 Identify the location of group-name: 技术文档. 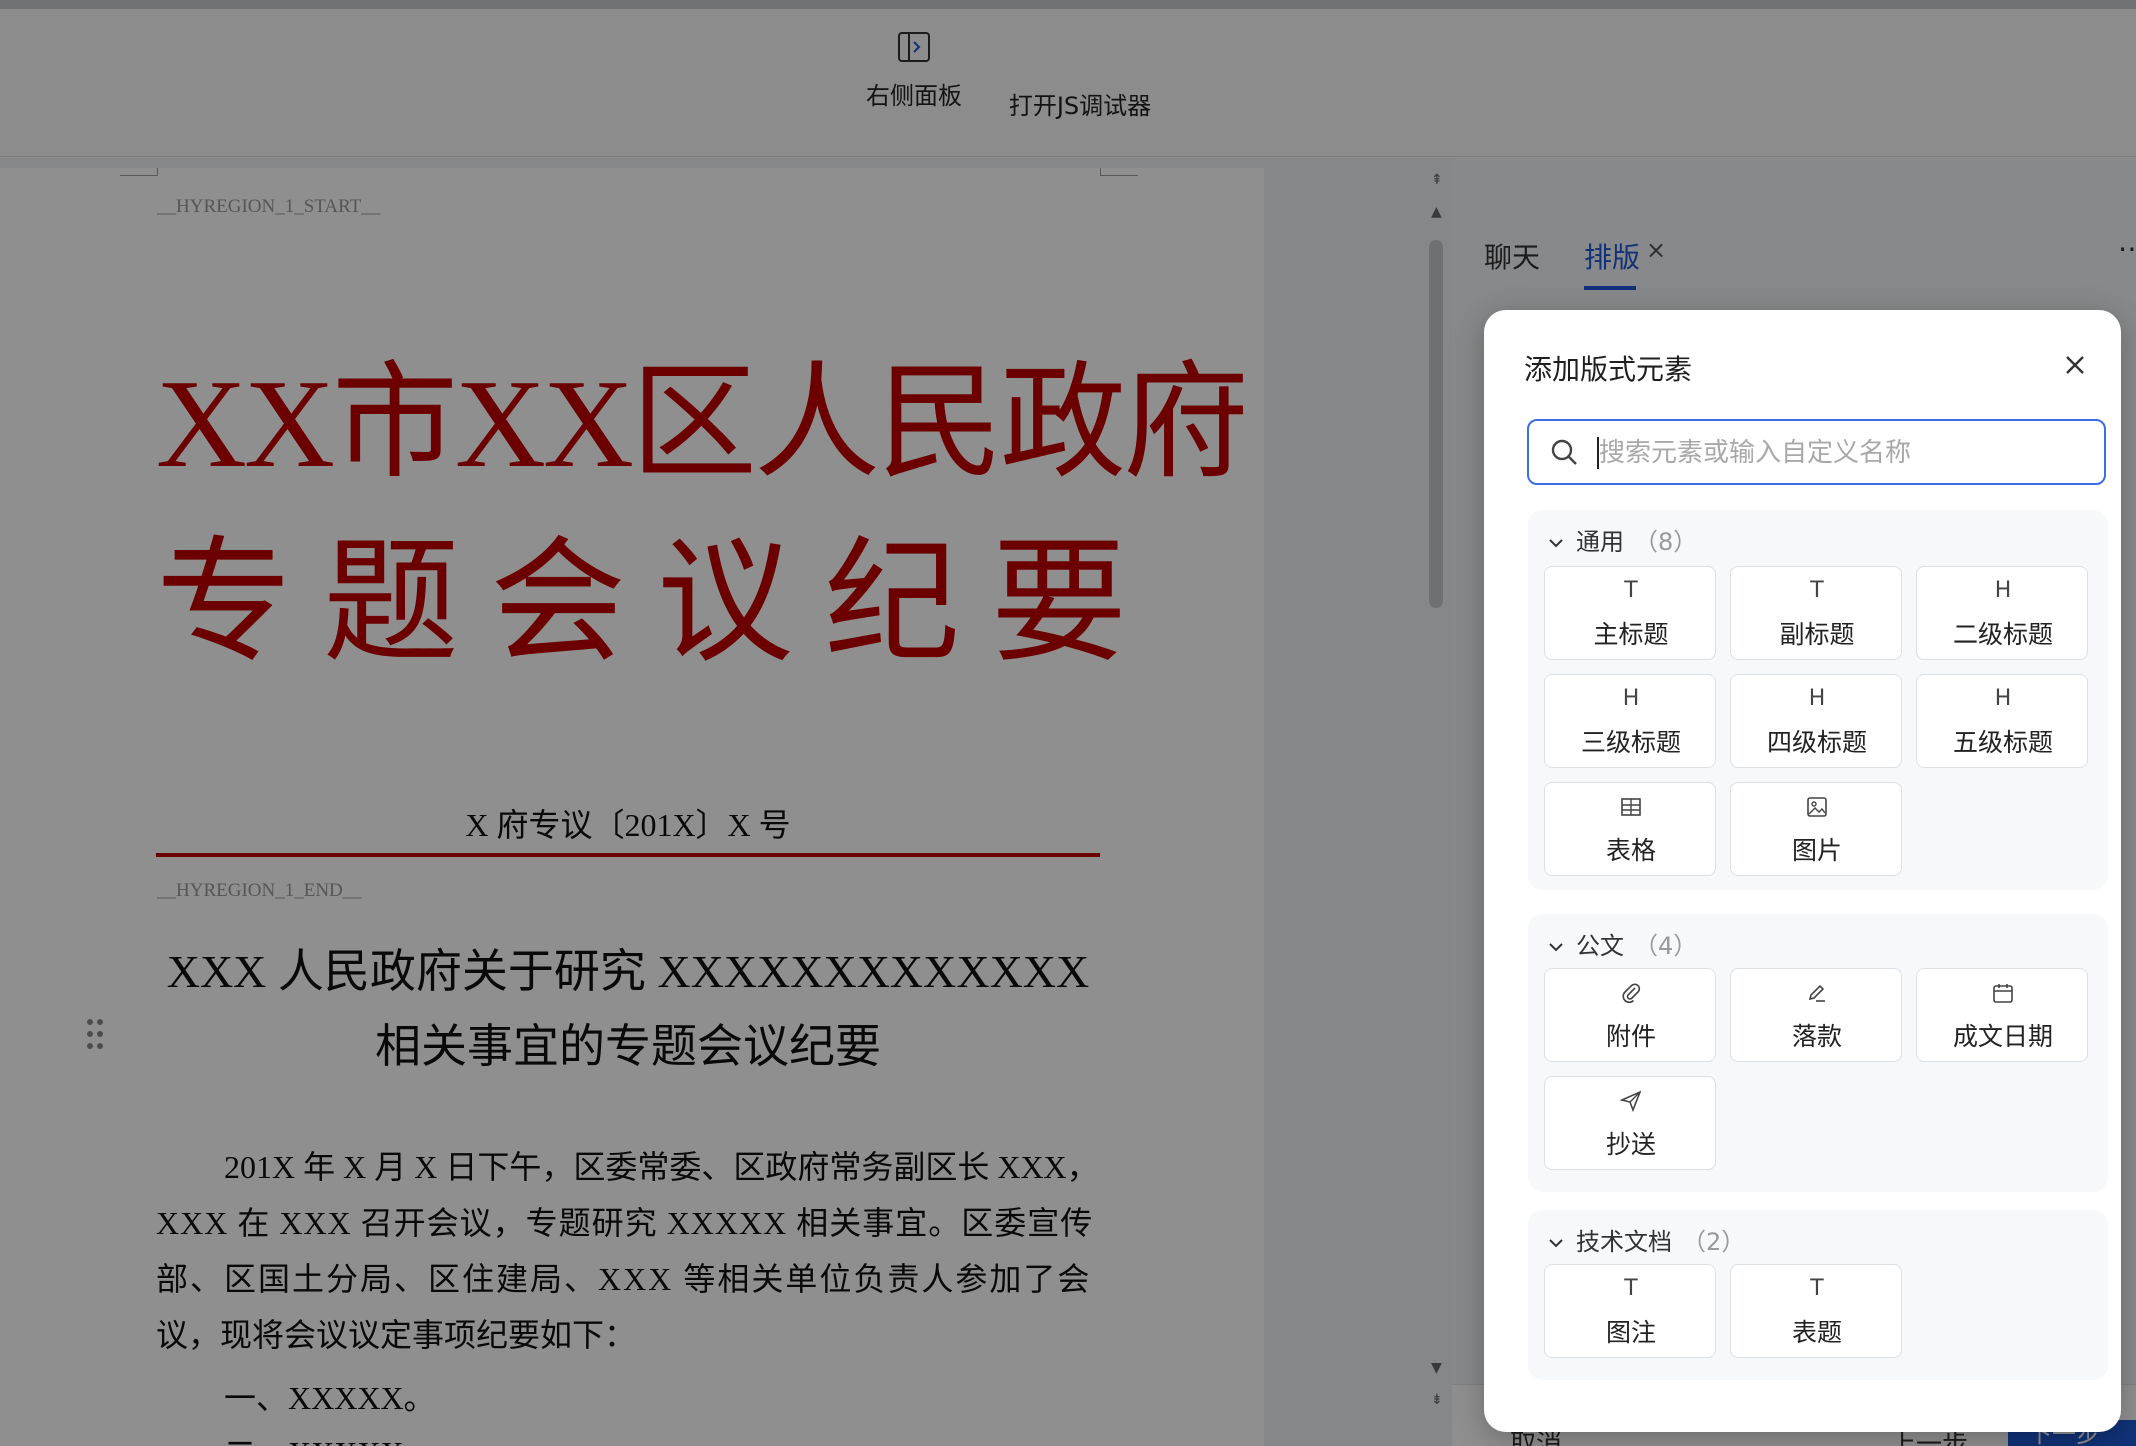
(1624, 1242).